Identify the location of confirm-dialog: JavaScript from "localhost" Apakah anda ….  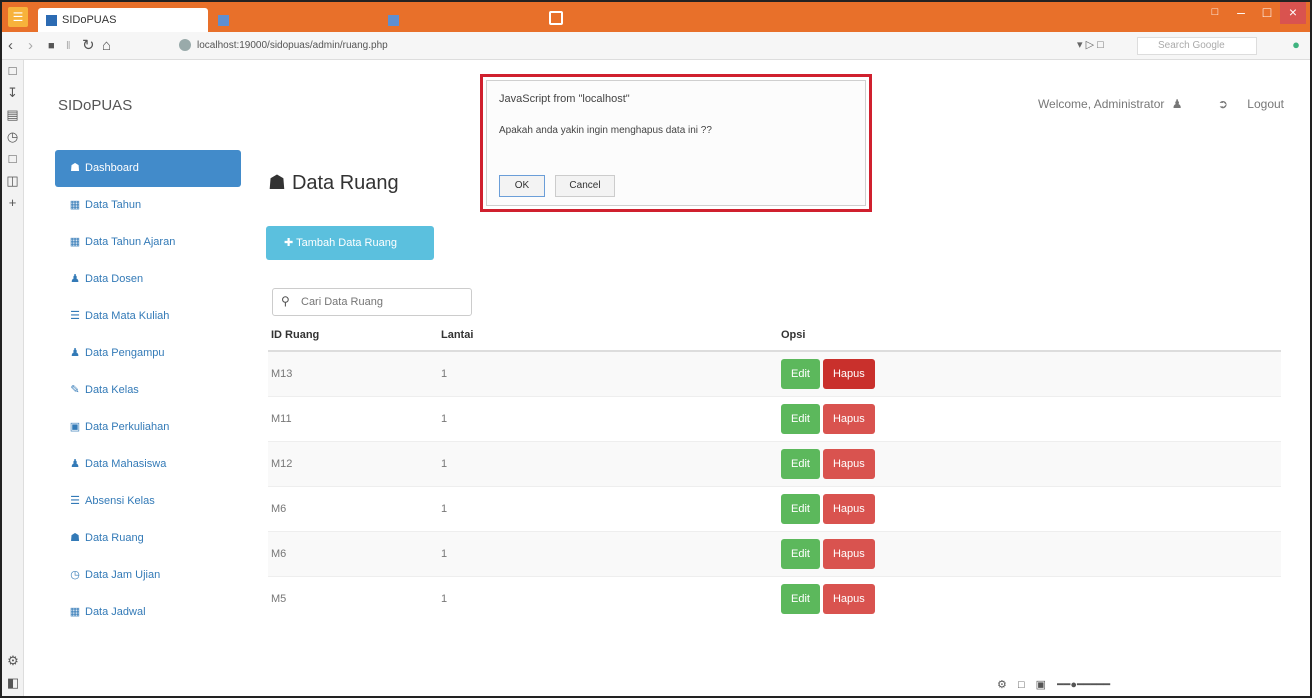
(676, 143).